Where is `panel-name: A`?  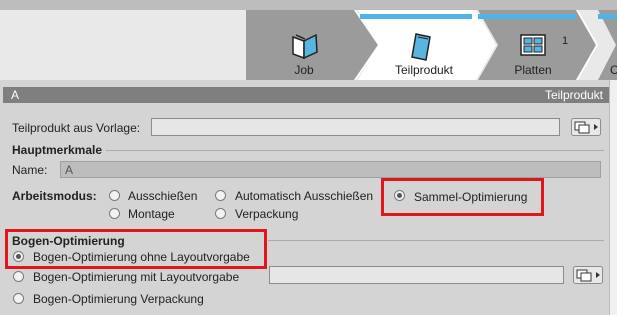
panel-name: A is located at coordinates (15, 95).